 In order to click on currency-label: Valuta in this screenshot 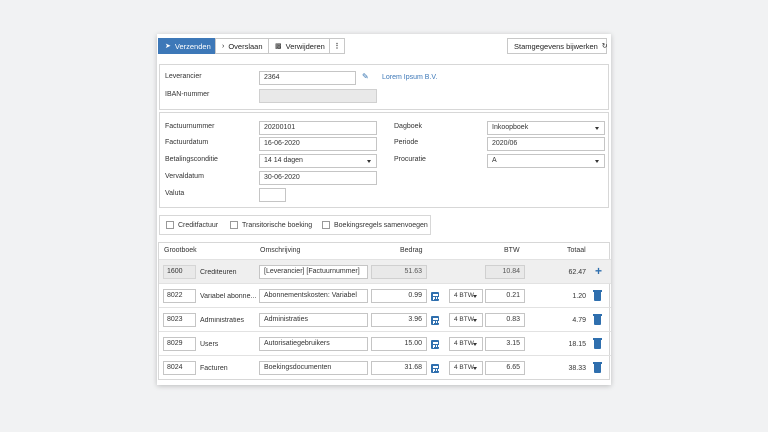, I will do `click(175, 193)`.